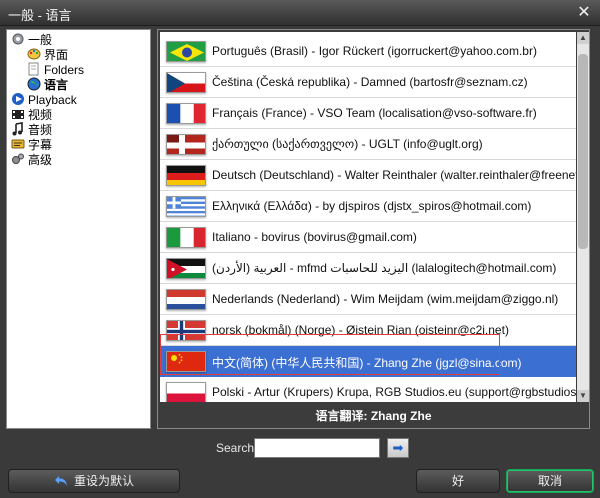 This screenshot has width=600, height=498. Describe the element at coordinates (186, 392) in the screenshot. I see `poland-flag-icon` at that location.